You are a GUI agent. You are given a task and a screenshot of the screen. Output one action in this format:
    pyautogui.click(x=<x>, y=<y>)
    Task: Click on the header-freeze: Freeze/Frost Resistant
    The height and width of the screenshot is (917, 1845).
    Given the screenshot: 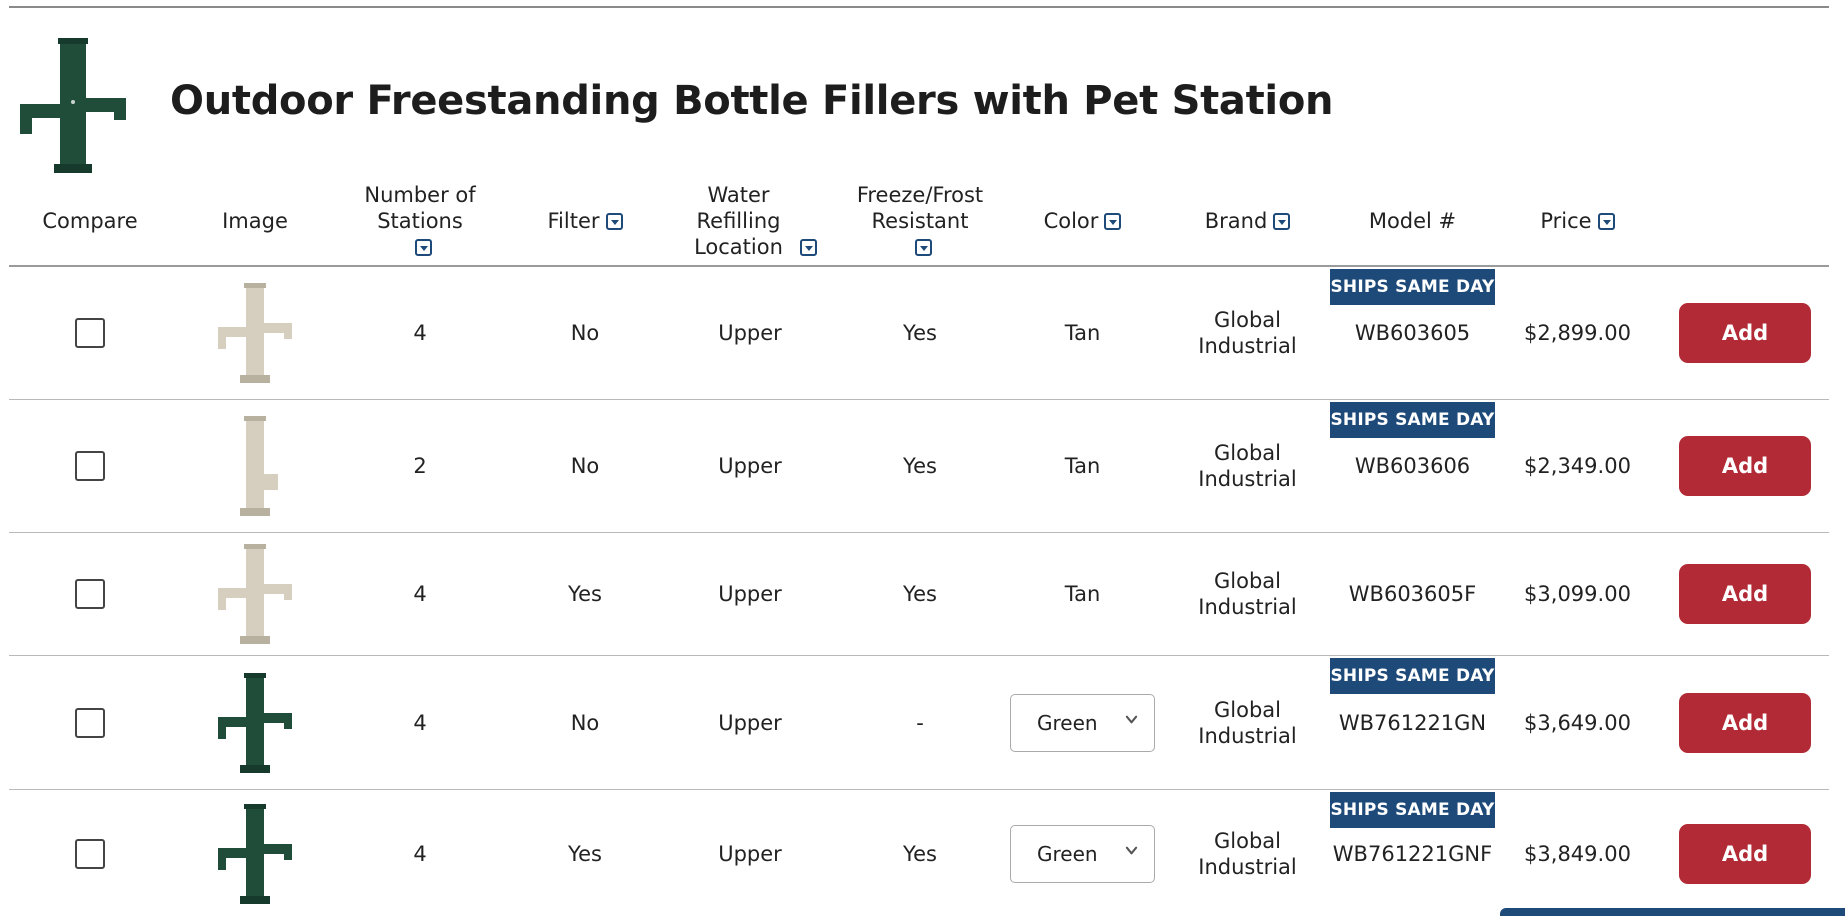 What is the action you would take?
    pyautogui.click(x=920, y=221)
    